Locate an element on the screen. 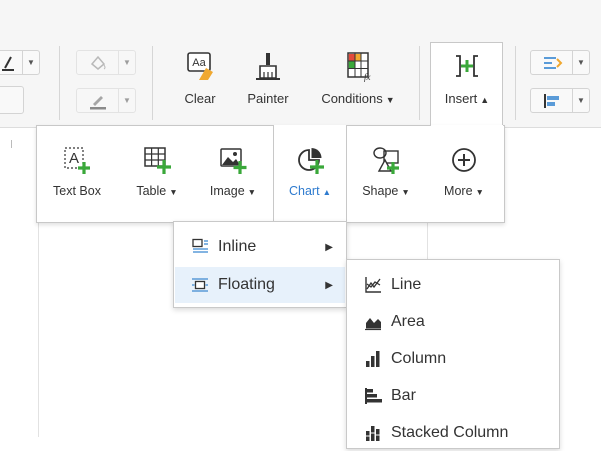 The width and height of the screenshot is (601, 451). ruler-tick is located at coordinates (11, 144).